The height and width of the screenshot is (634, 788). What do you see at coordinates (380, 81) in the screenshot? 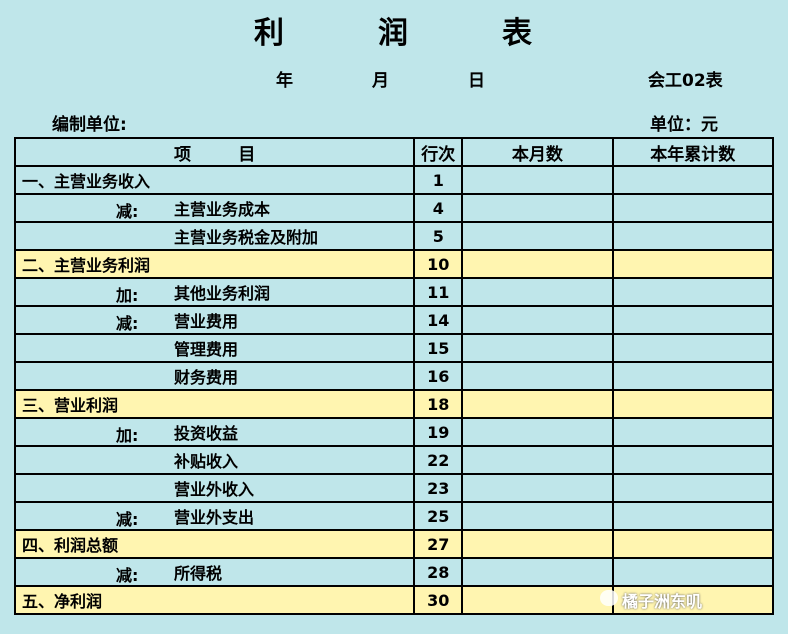
I see `date-month: 月` at bounding box center [380, 81].